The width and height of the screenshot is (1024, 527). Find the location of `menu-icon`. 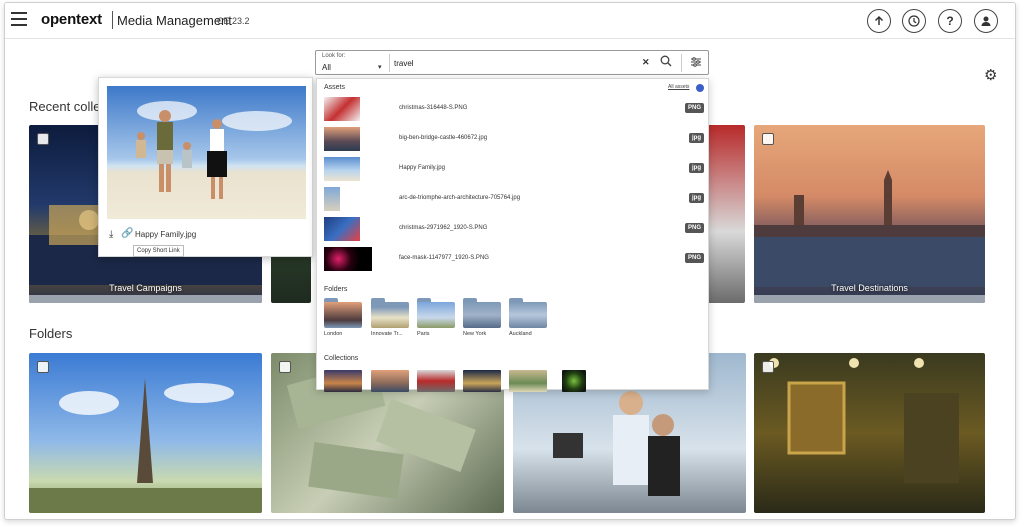

menu-icon is located at coordinates (19, 19).